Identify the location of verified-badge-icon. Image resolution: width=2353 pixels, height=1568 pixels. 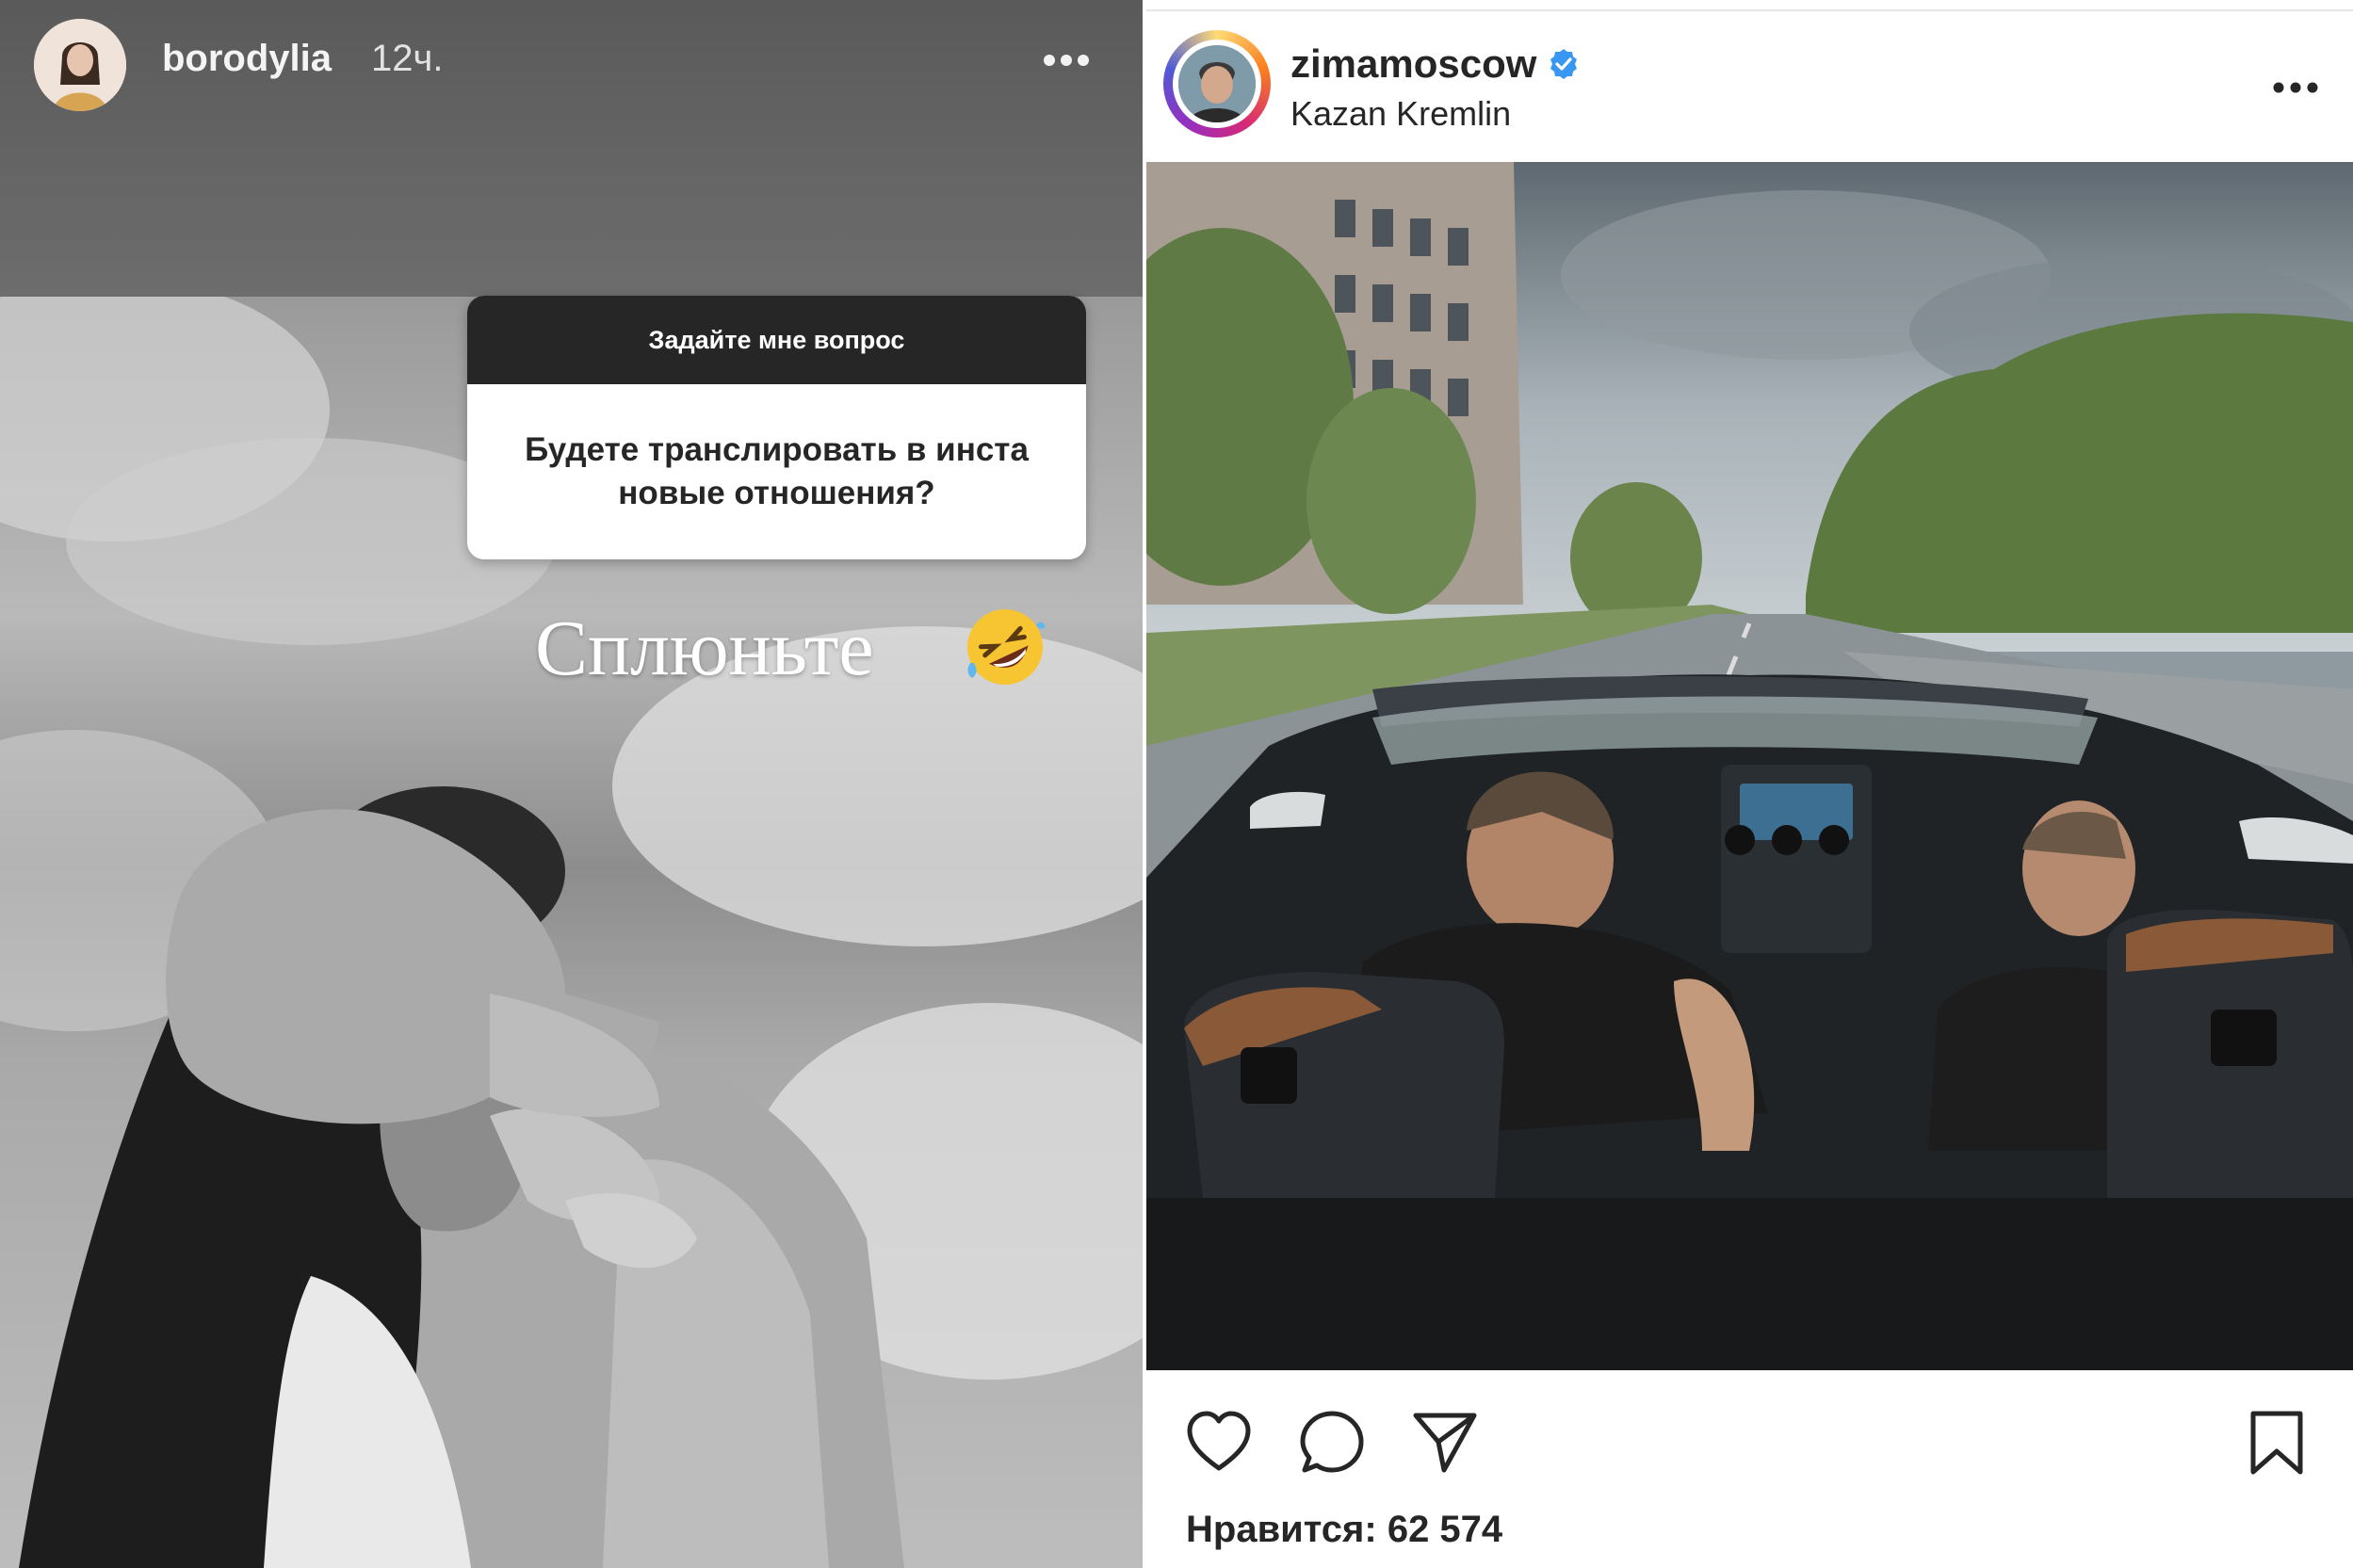
(1564, 64).